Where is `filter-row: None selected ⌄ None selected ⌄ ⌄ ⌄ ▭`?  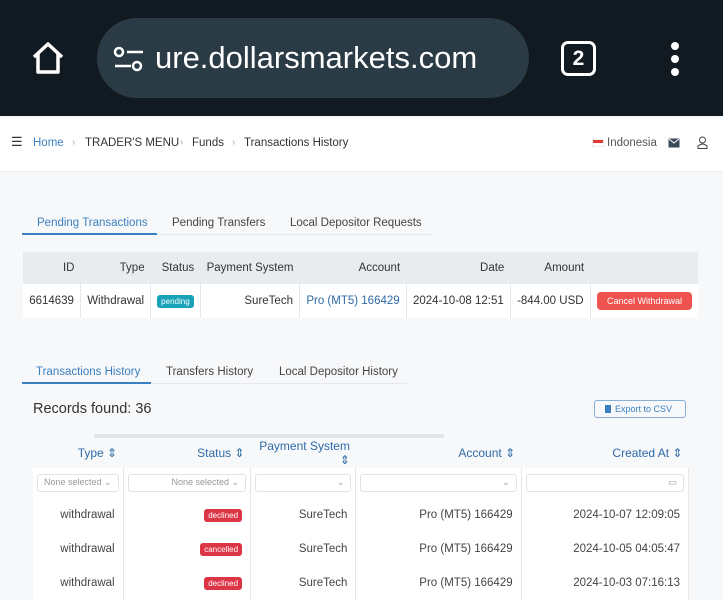 filter-row: None selected ⌄ None selected ⌄ ⌄ ⌄ ▭ is located at coordinates (361, 483).